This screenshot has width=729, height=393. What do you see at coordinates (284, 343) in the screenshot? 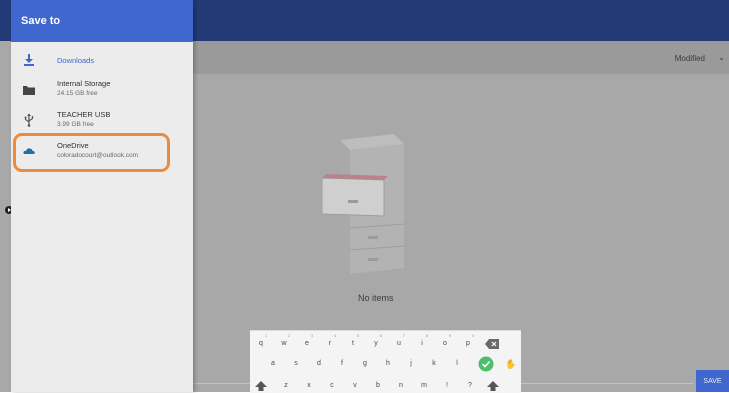
I see `key-w: w` at bounding box center [284, 343].